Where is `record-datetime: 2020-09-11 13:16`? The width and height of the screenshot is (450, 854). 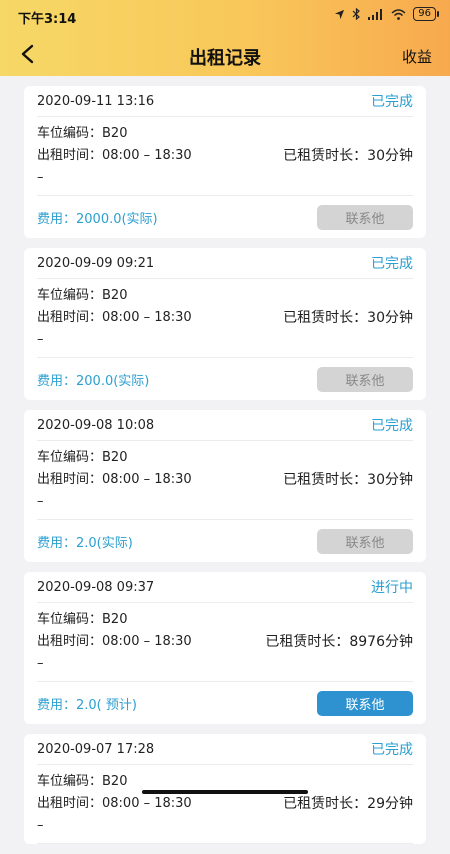 record-datetime: 2020-09-11 13:16 is located at coordinates (96, 101).